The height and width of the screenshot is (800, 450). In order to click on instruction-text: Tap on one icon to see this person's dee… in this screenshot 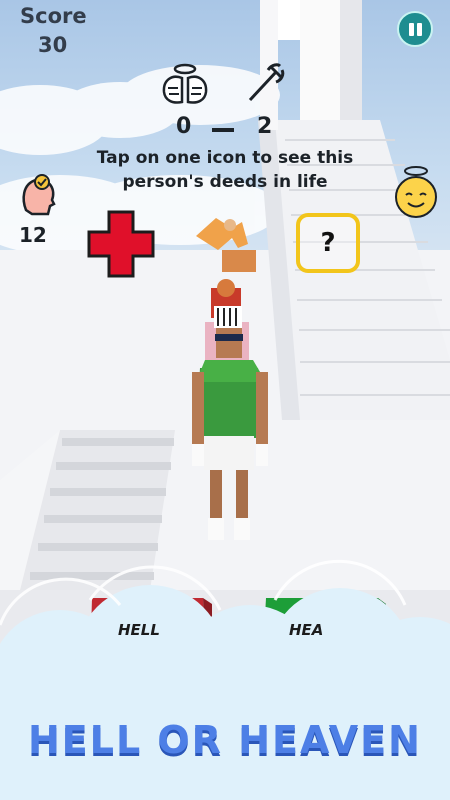, I will do `click(225, 170)`.